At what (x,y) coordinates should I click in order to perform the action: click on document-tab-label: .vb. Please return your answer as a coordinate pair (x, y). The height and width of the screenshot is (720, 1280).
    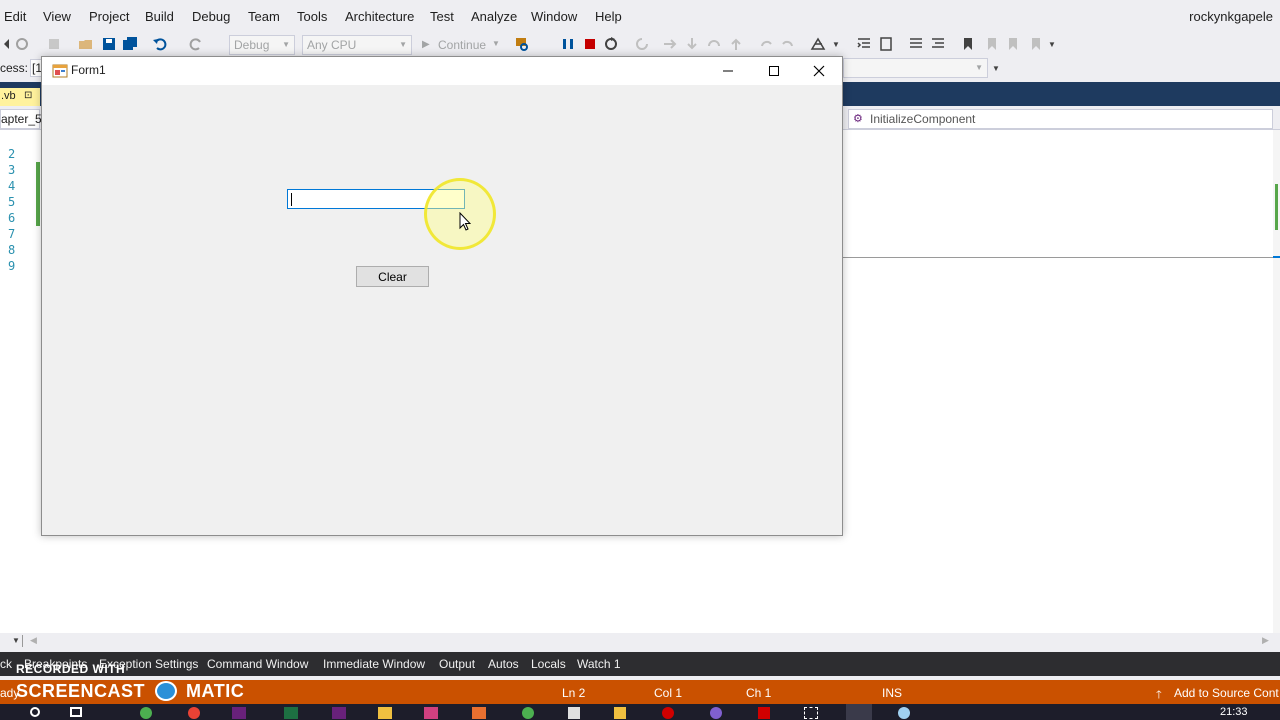
    Looking at the image, I should click on (8, 96).